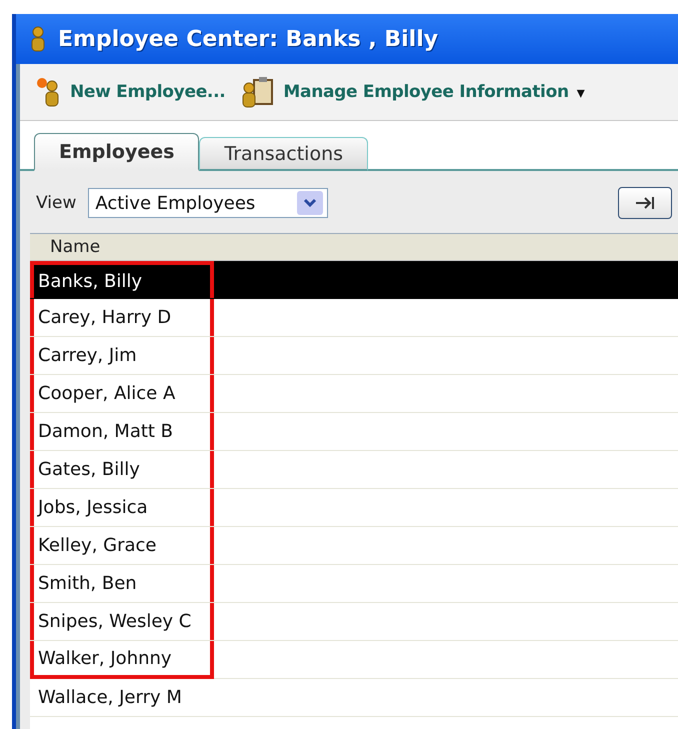  What do you see at coordinates (208, 203) in the screenshot?
I see `view-dropdown: Active Employees` at bounding box center [208, 203].